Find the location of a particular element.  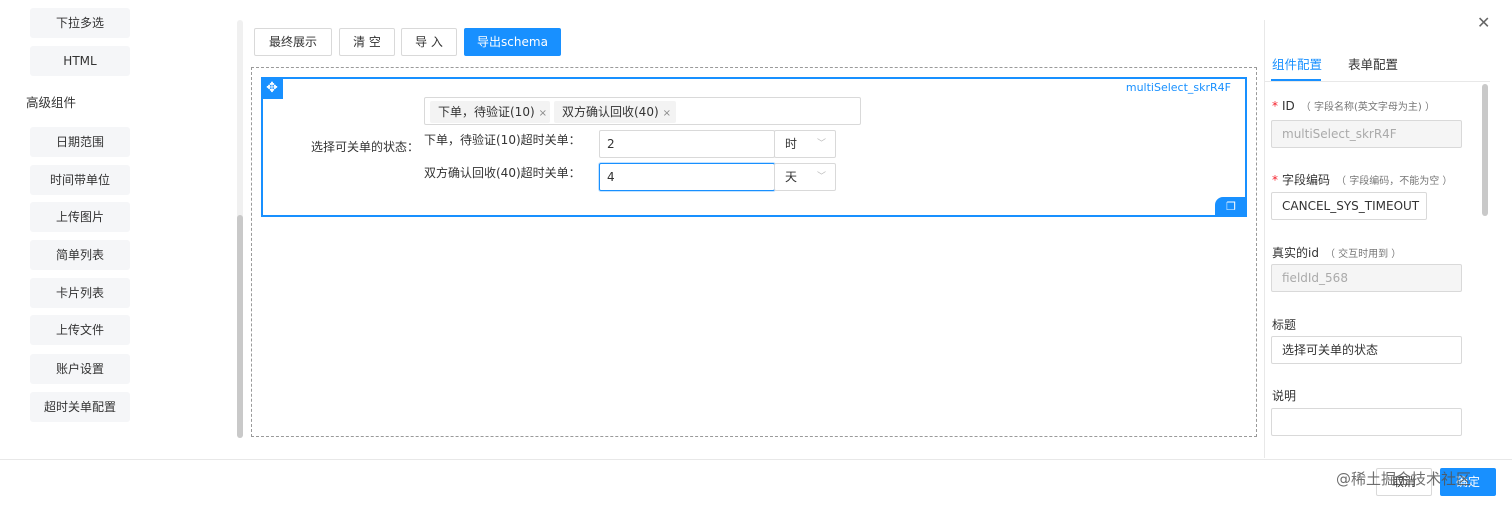

selected-tag: 下单，待验证(10) × is located at coordinates (490, 112).